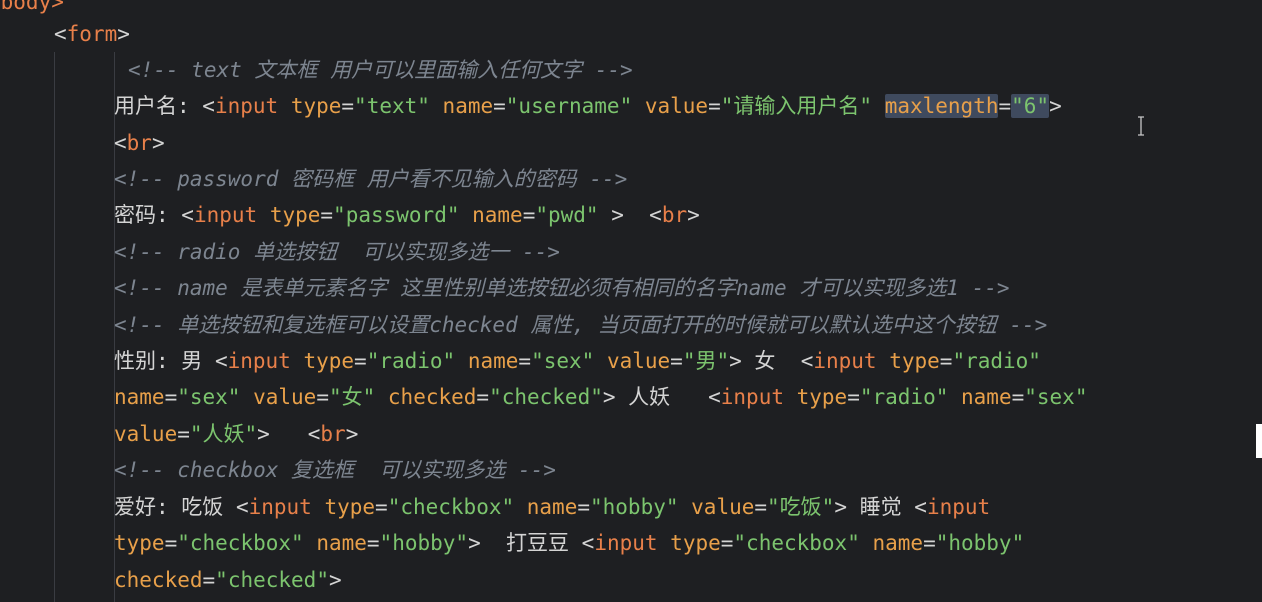 The width and height of the screenshot is (1262, 602). Describe the element at coordinates (1056, 397) in the screenshot. I see `code-token: "sex"` at that location.